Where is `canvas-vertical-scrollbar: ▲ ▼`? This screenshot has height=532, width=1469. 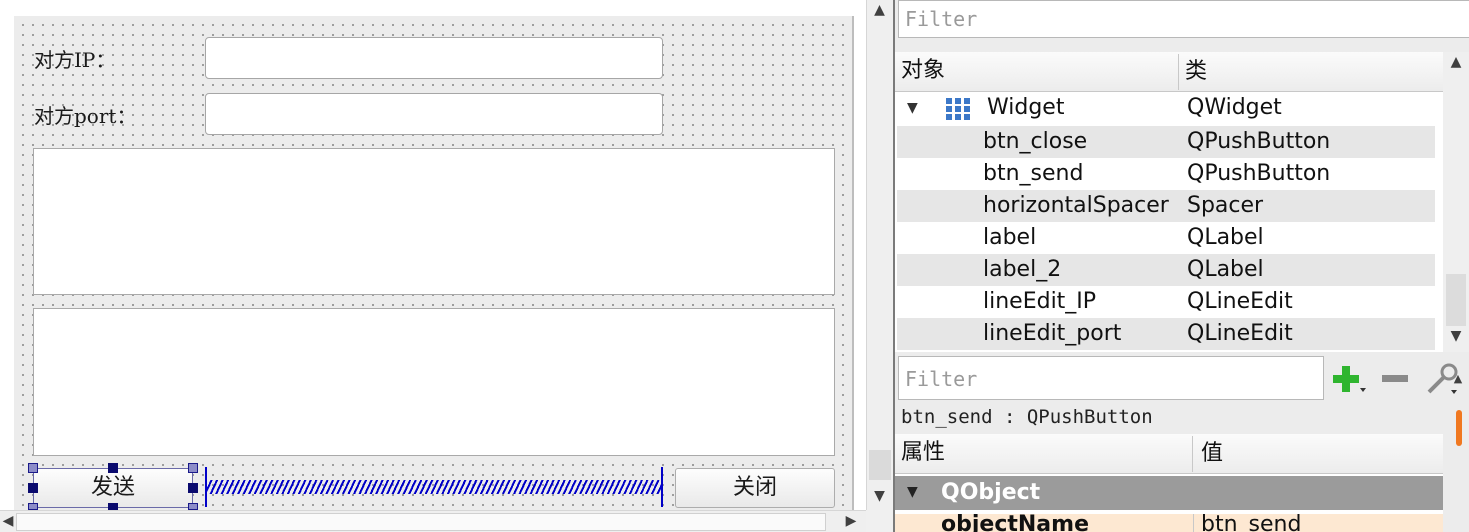 canvas-vertical-scrollbar: ▲ ▼ is located at coordinates (879, 255).